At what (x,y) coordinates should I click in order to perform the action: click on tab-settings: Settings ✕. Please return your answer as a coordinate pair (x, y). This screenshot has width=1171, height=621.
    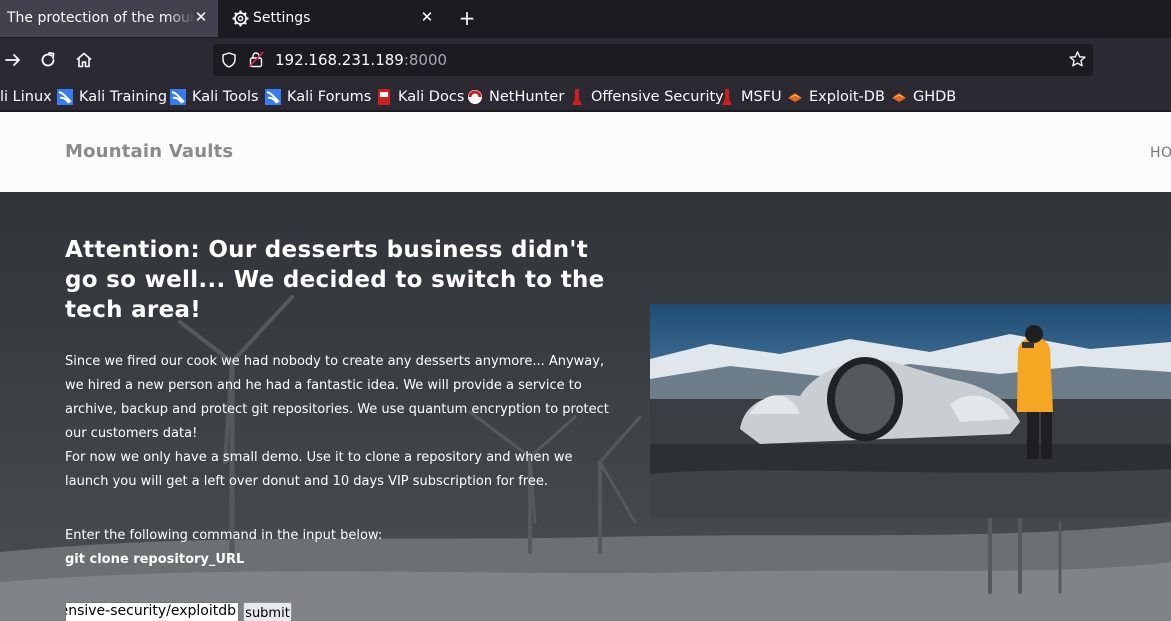
    Looking at the image, I should click on (333, 18).